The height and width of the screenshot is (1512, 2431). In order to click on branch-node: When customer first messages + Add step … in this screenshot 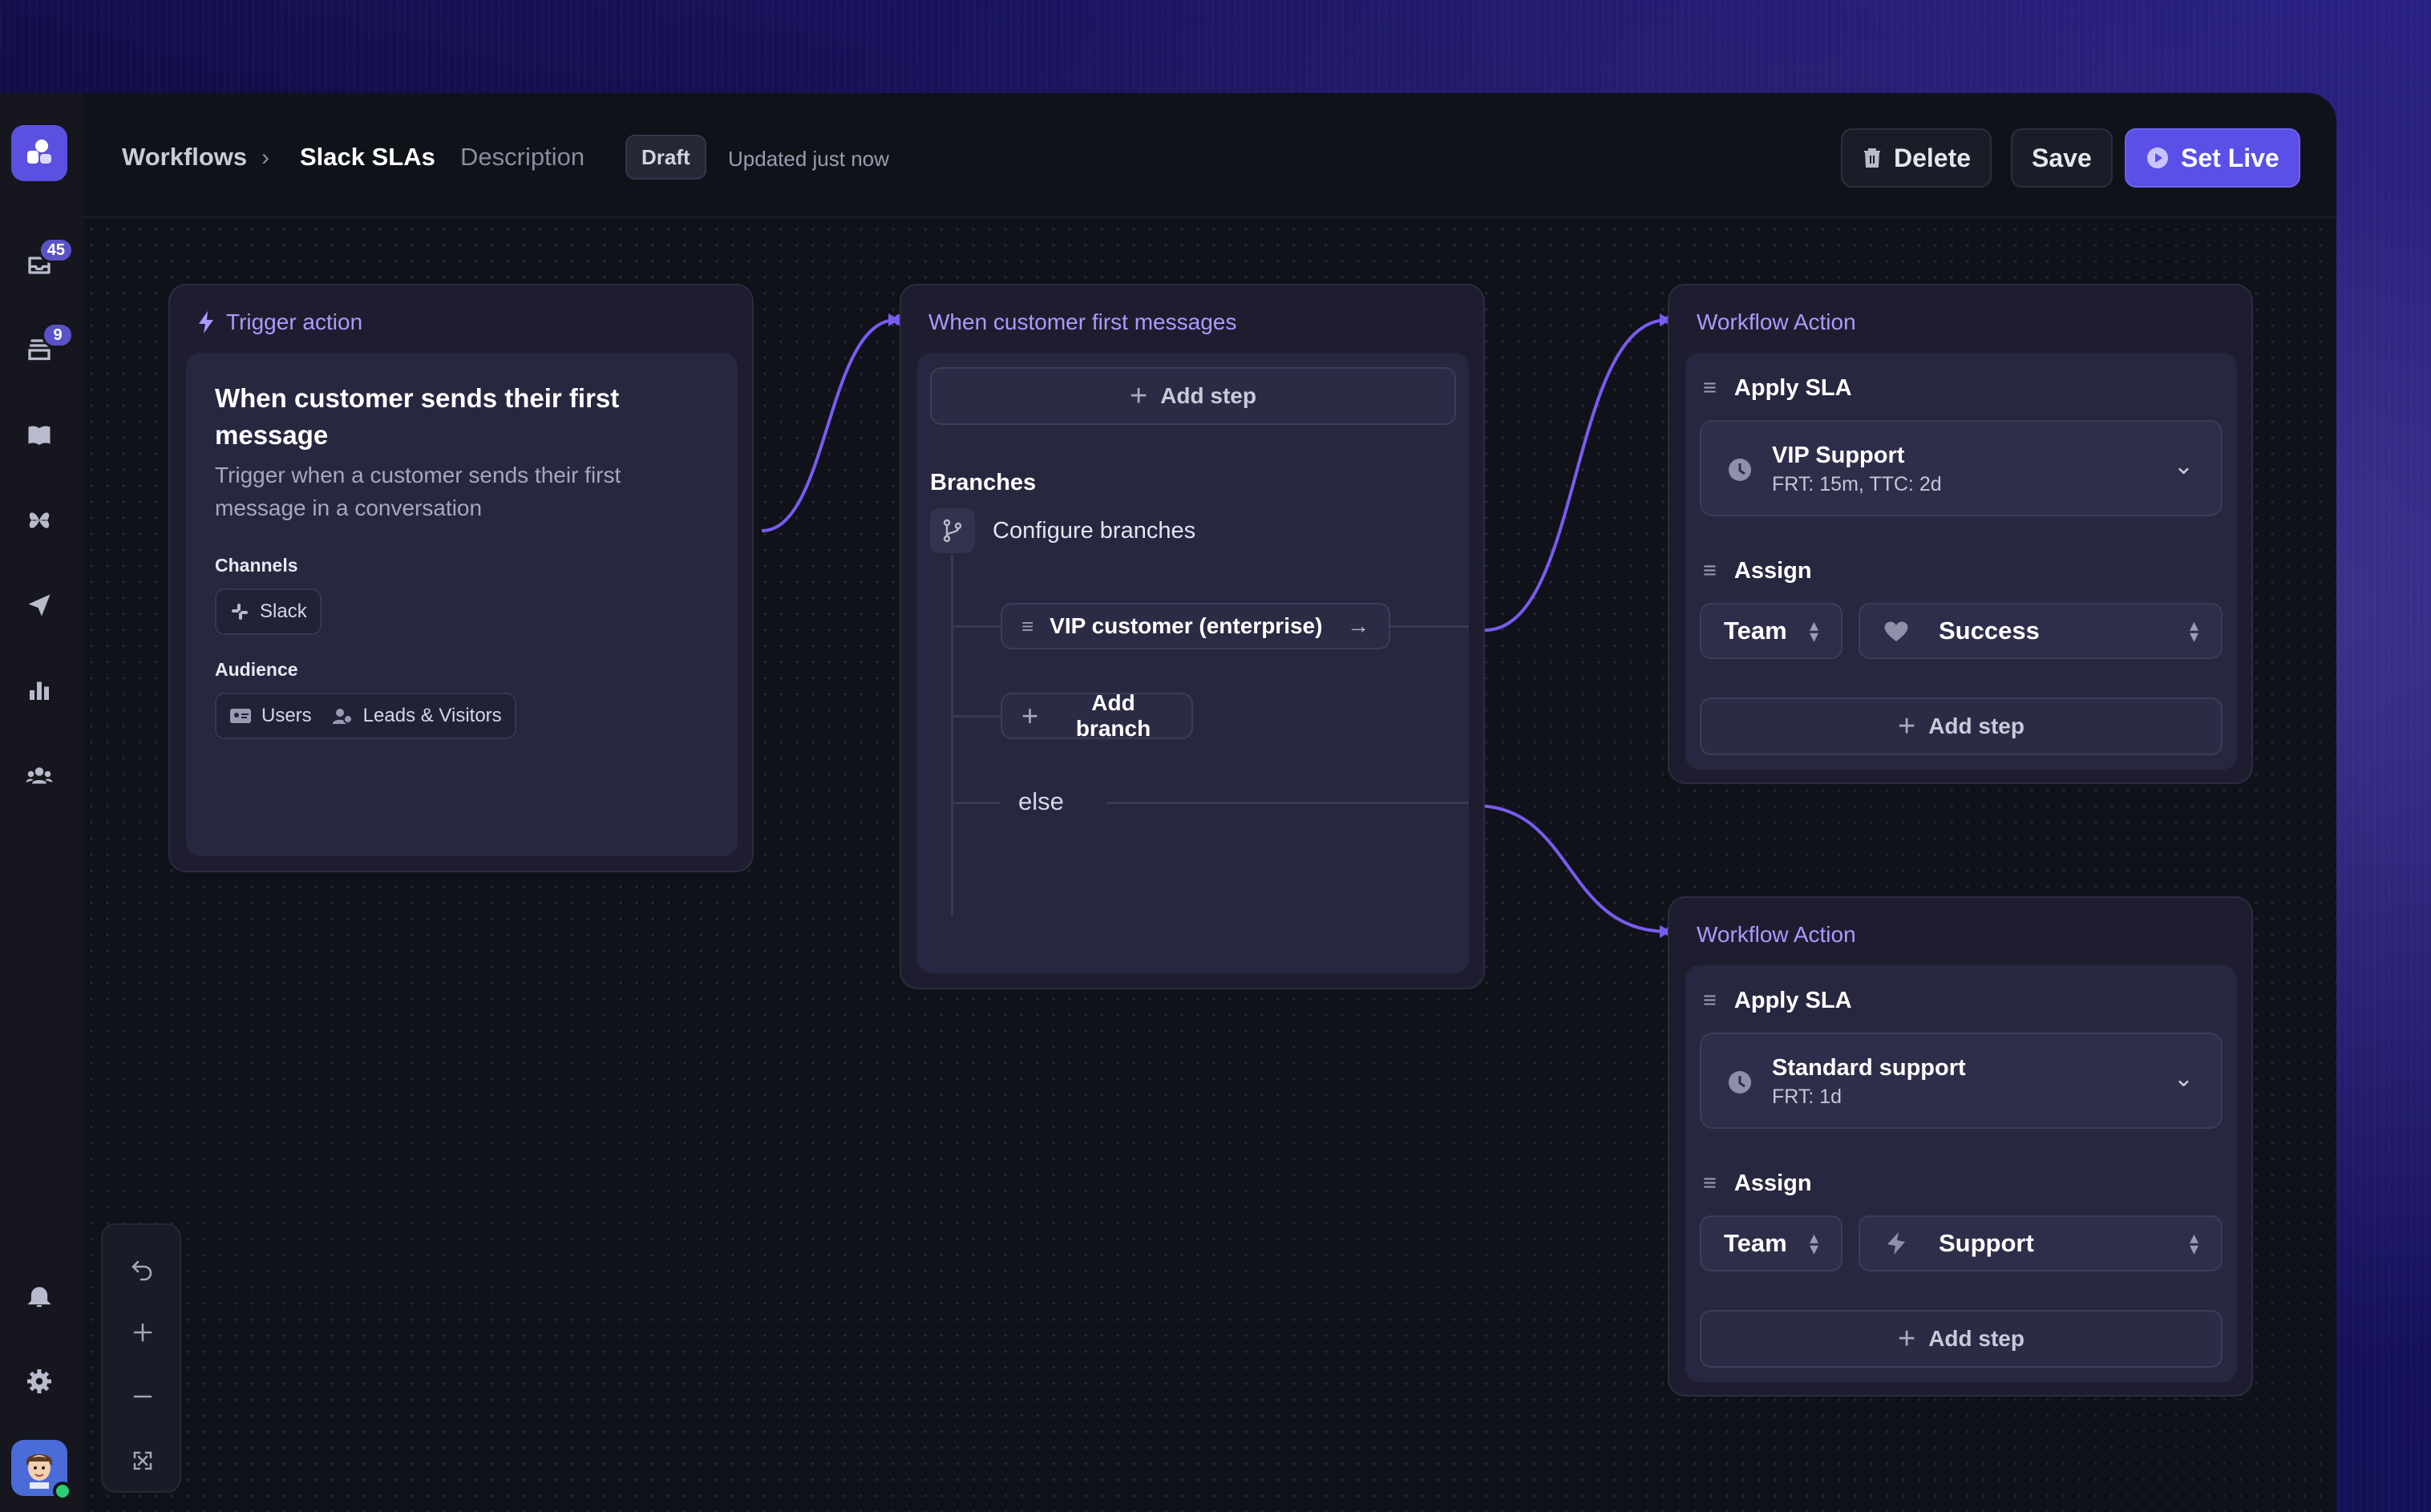, I will do `click(1192, 636)`.